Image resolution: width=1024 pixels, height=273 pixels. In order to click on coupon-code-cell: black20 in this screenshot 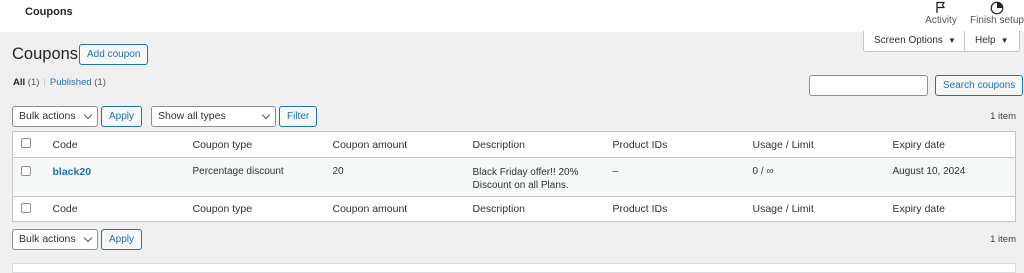, I will do `click(113, 177)`.